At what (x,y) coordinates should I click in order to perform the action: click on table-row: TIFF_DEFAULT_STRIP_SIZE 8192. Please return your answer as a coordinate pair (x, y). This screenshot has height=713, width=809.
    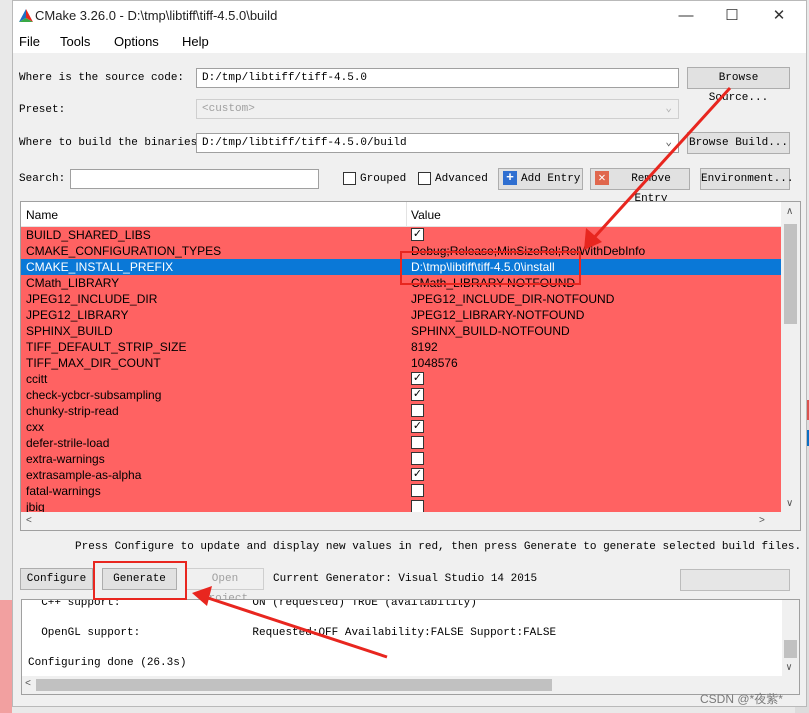
    Looking at the image, I should click on (401, 347).